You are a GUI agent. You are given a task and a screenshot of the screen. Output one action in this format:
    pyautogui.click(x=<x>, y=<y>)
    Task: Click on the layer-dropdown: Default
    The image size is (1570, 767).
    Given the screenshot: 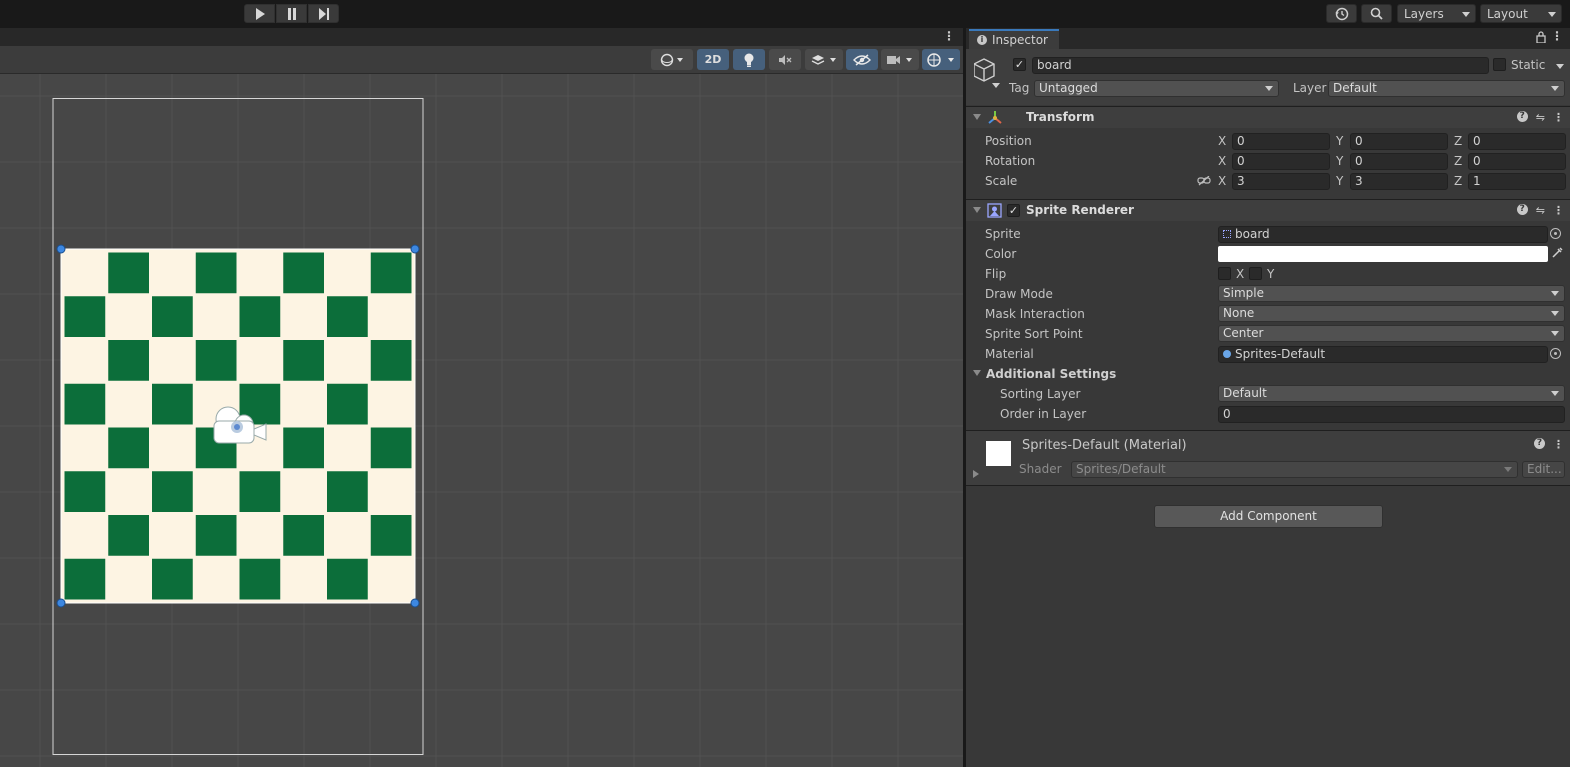 What is the action you would take?
    pyautogui.click(x=1446, y=88)
    